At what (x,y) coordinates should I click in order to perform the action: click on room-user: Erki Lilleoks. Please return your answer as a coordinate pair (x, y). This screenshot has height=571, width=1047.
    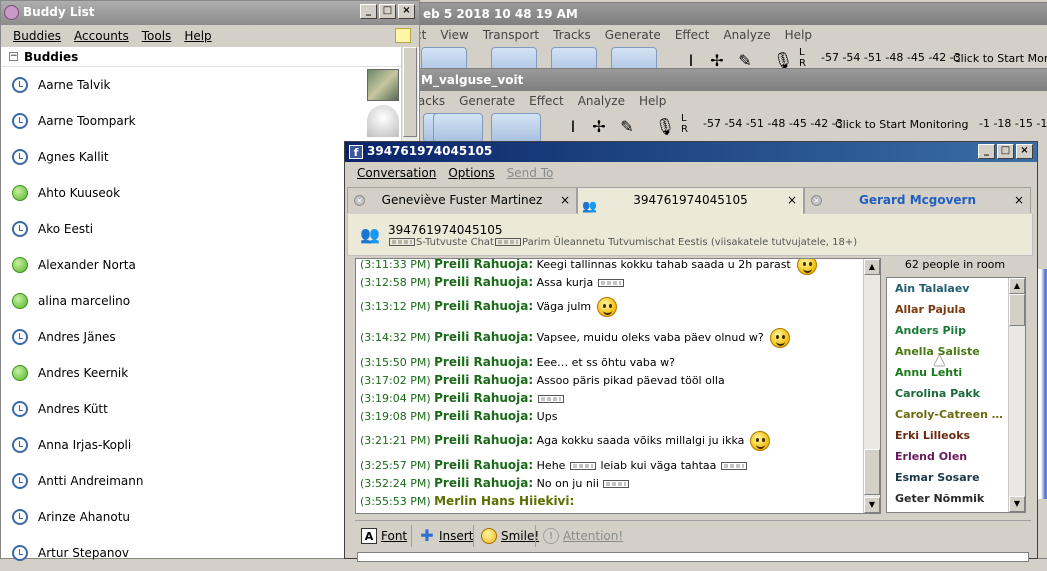
    Looking at the image, I should click on (947, 435).